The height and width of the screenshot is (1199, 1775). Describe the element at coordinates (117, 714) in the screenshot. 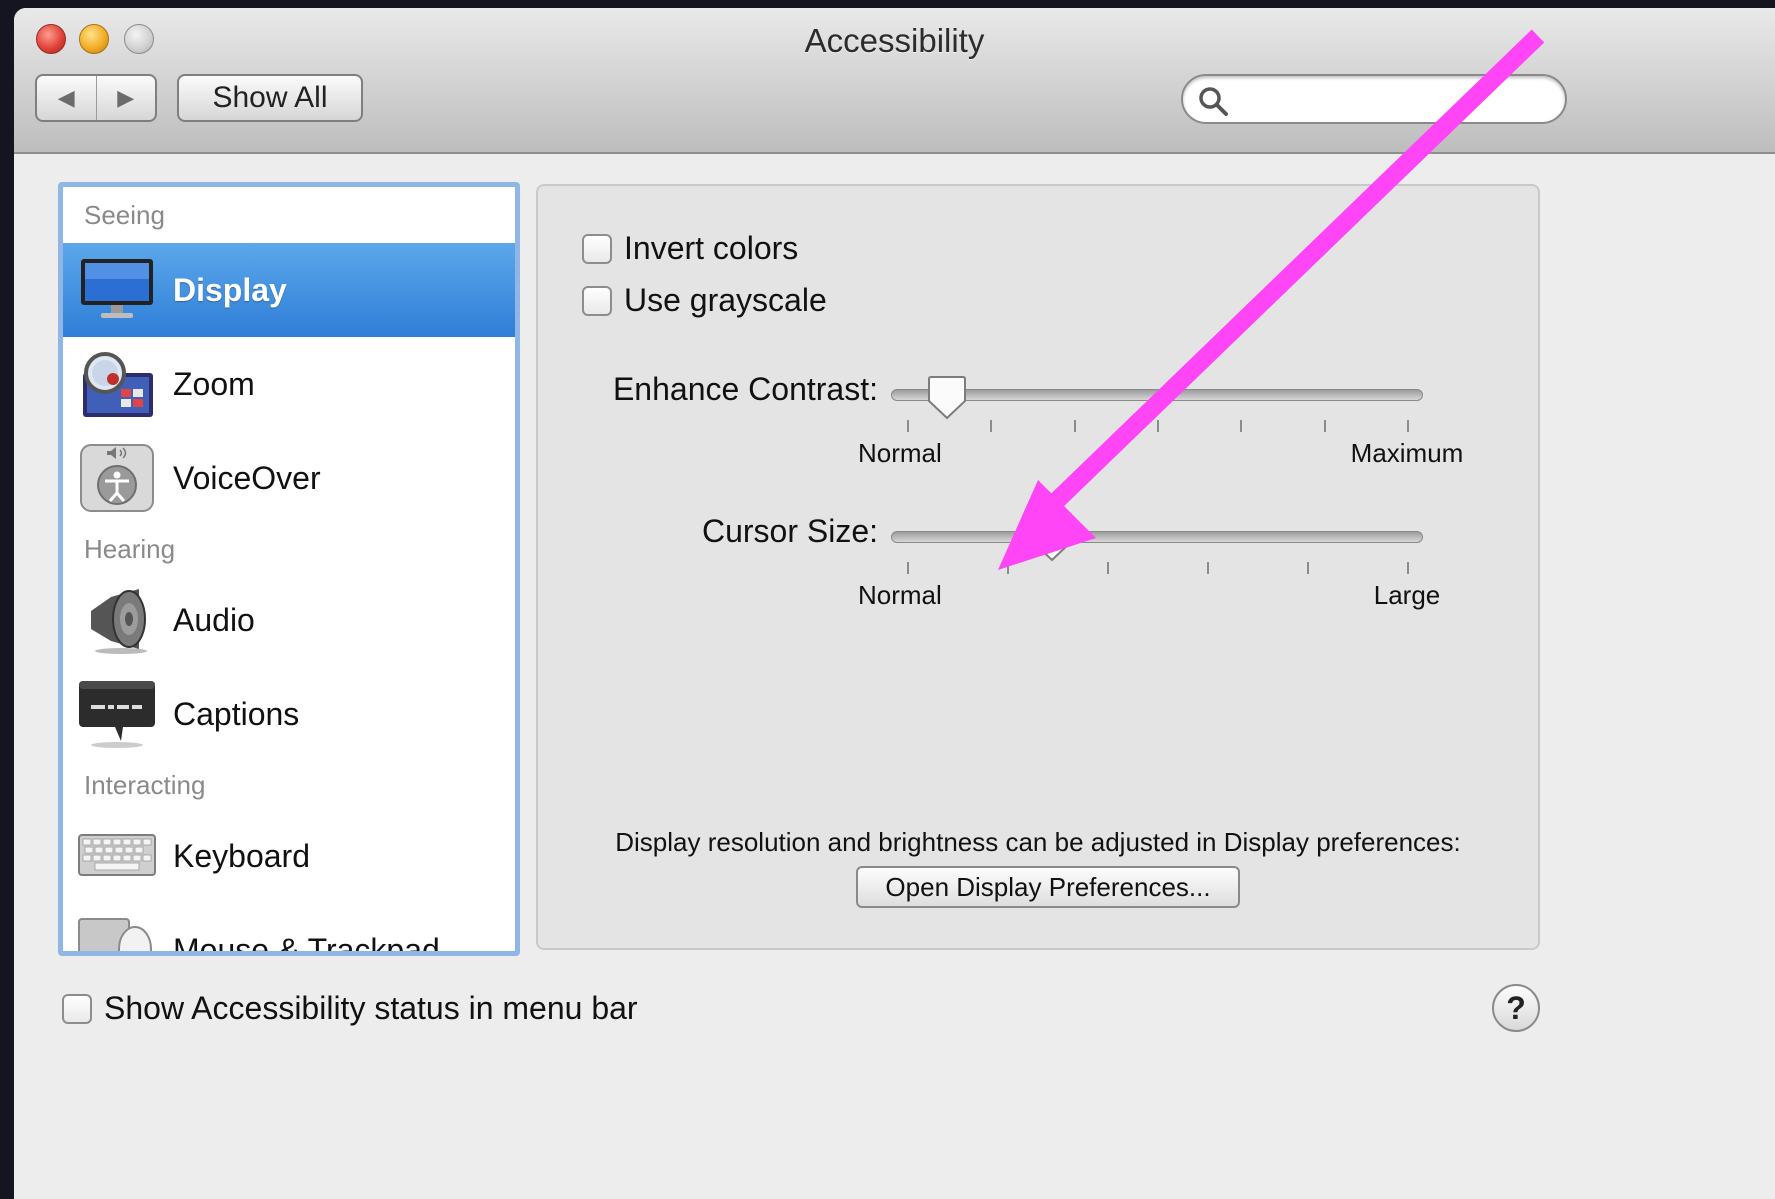

I see `captions-icon` at that location.